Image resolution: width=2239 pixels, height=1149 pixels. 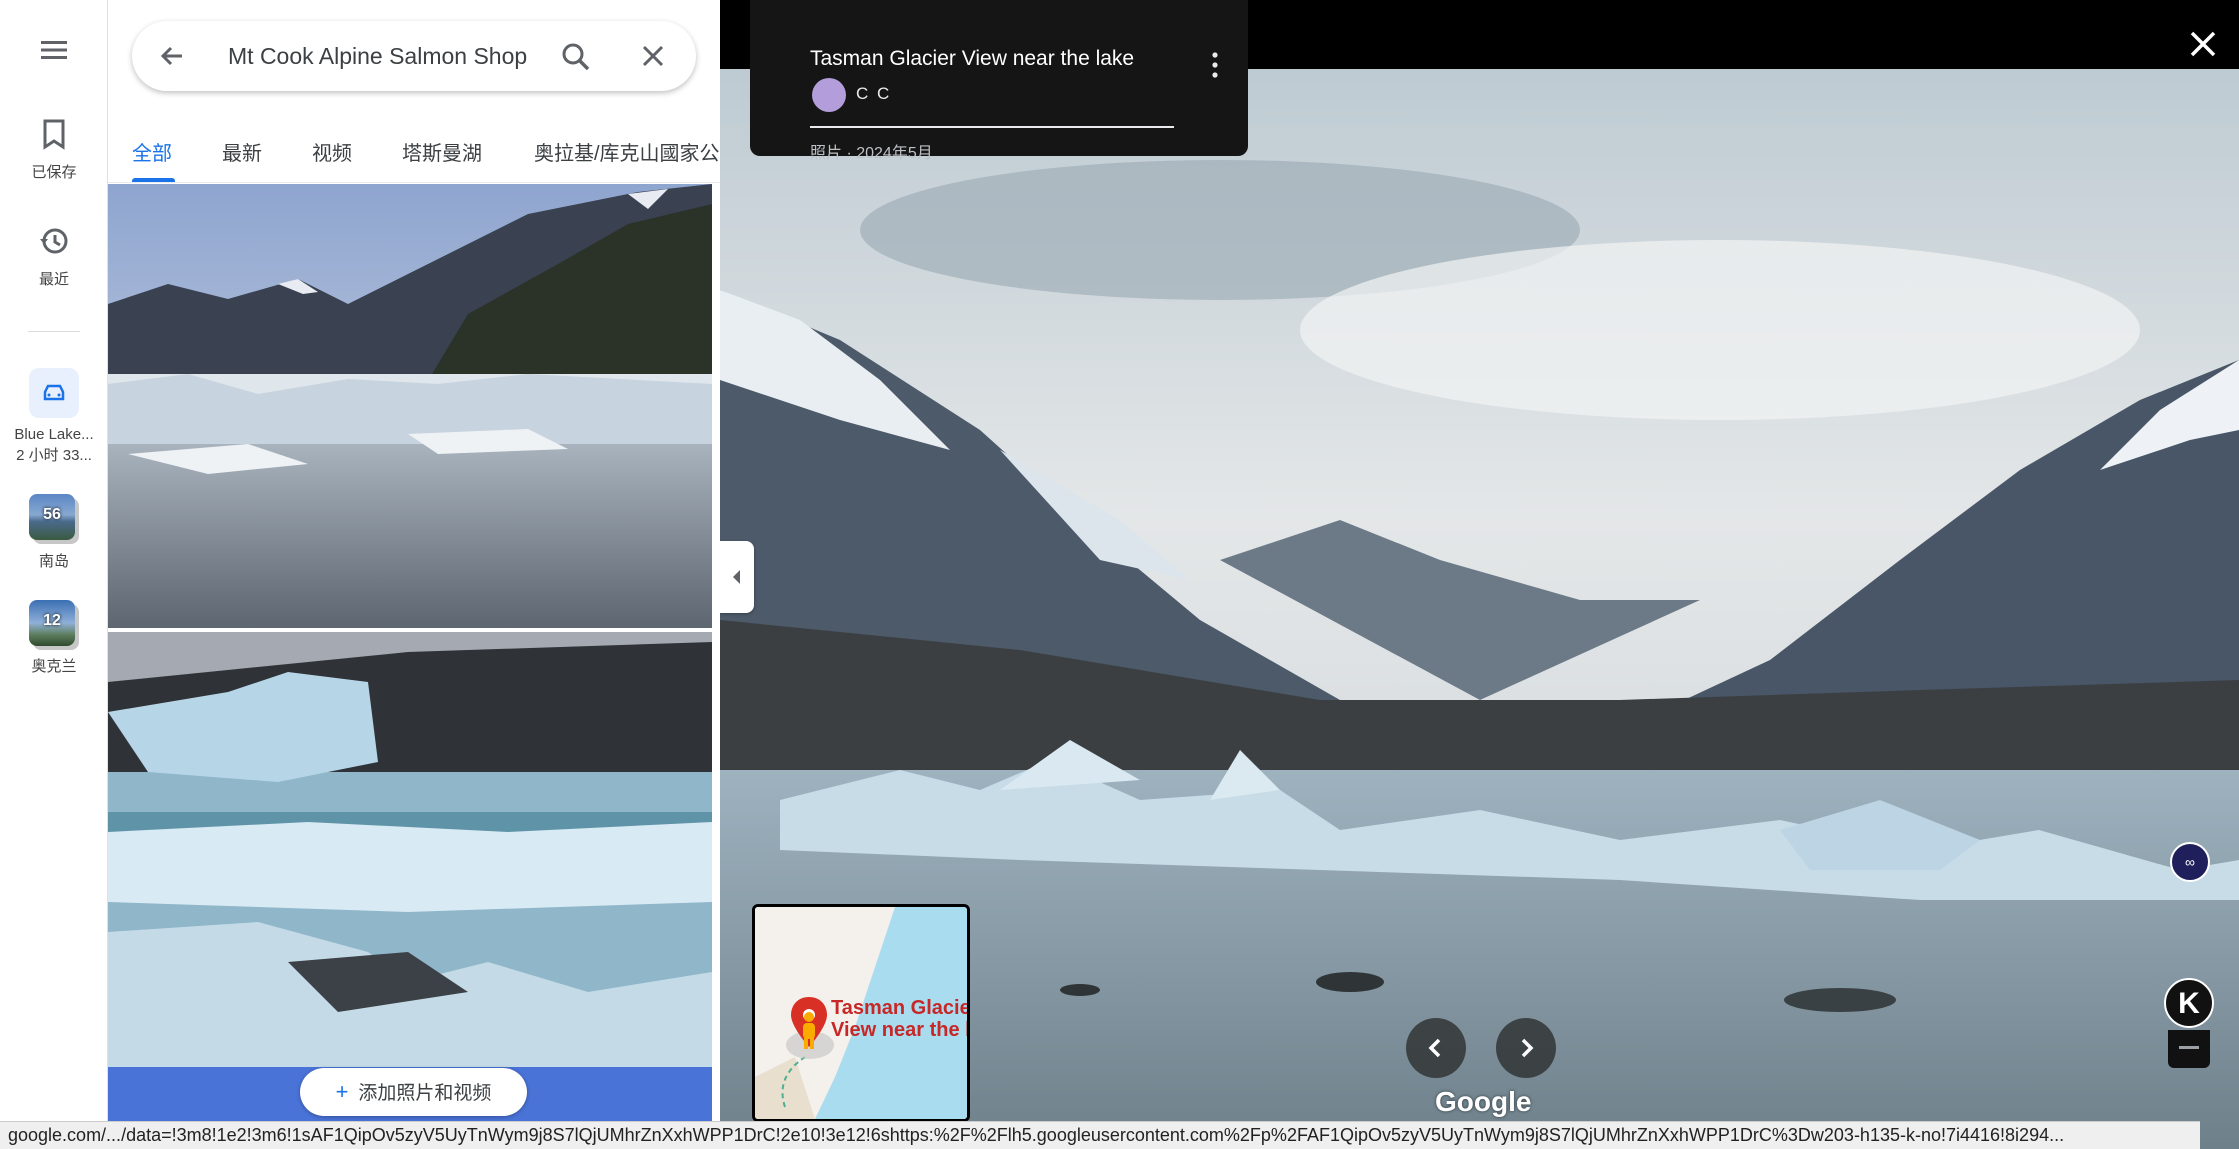 I want to click on google-logo: Google, so click(x=1483, y=1101).